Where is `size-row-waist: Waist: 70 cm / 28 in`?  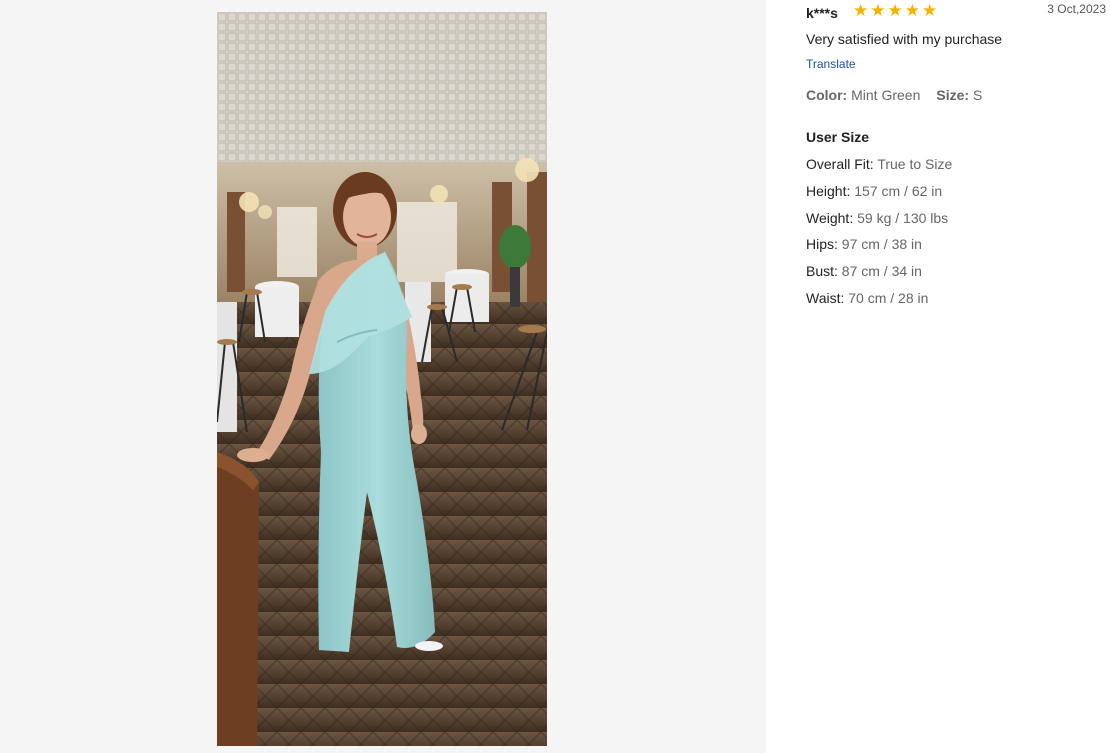
size-row-waist: Waist: 70 cm / 28 in is located at coordinates (879, 303).